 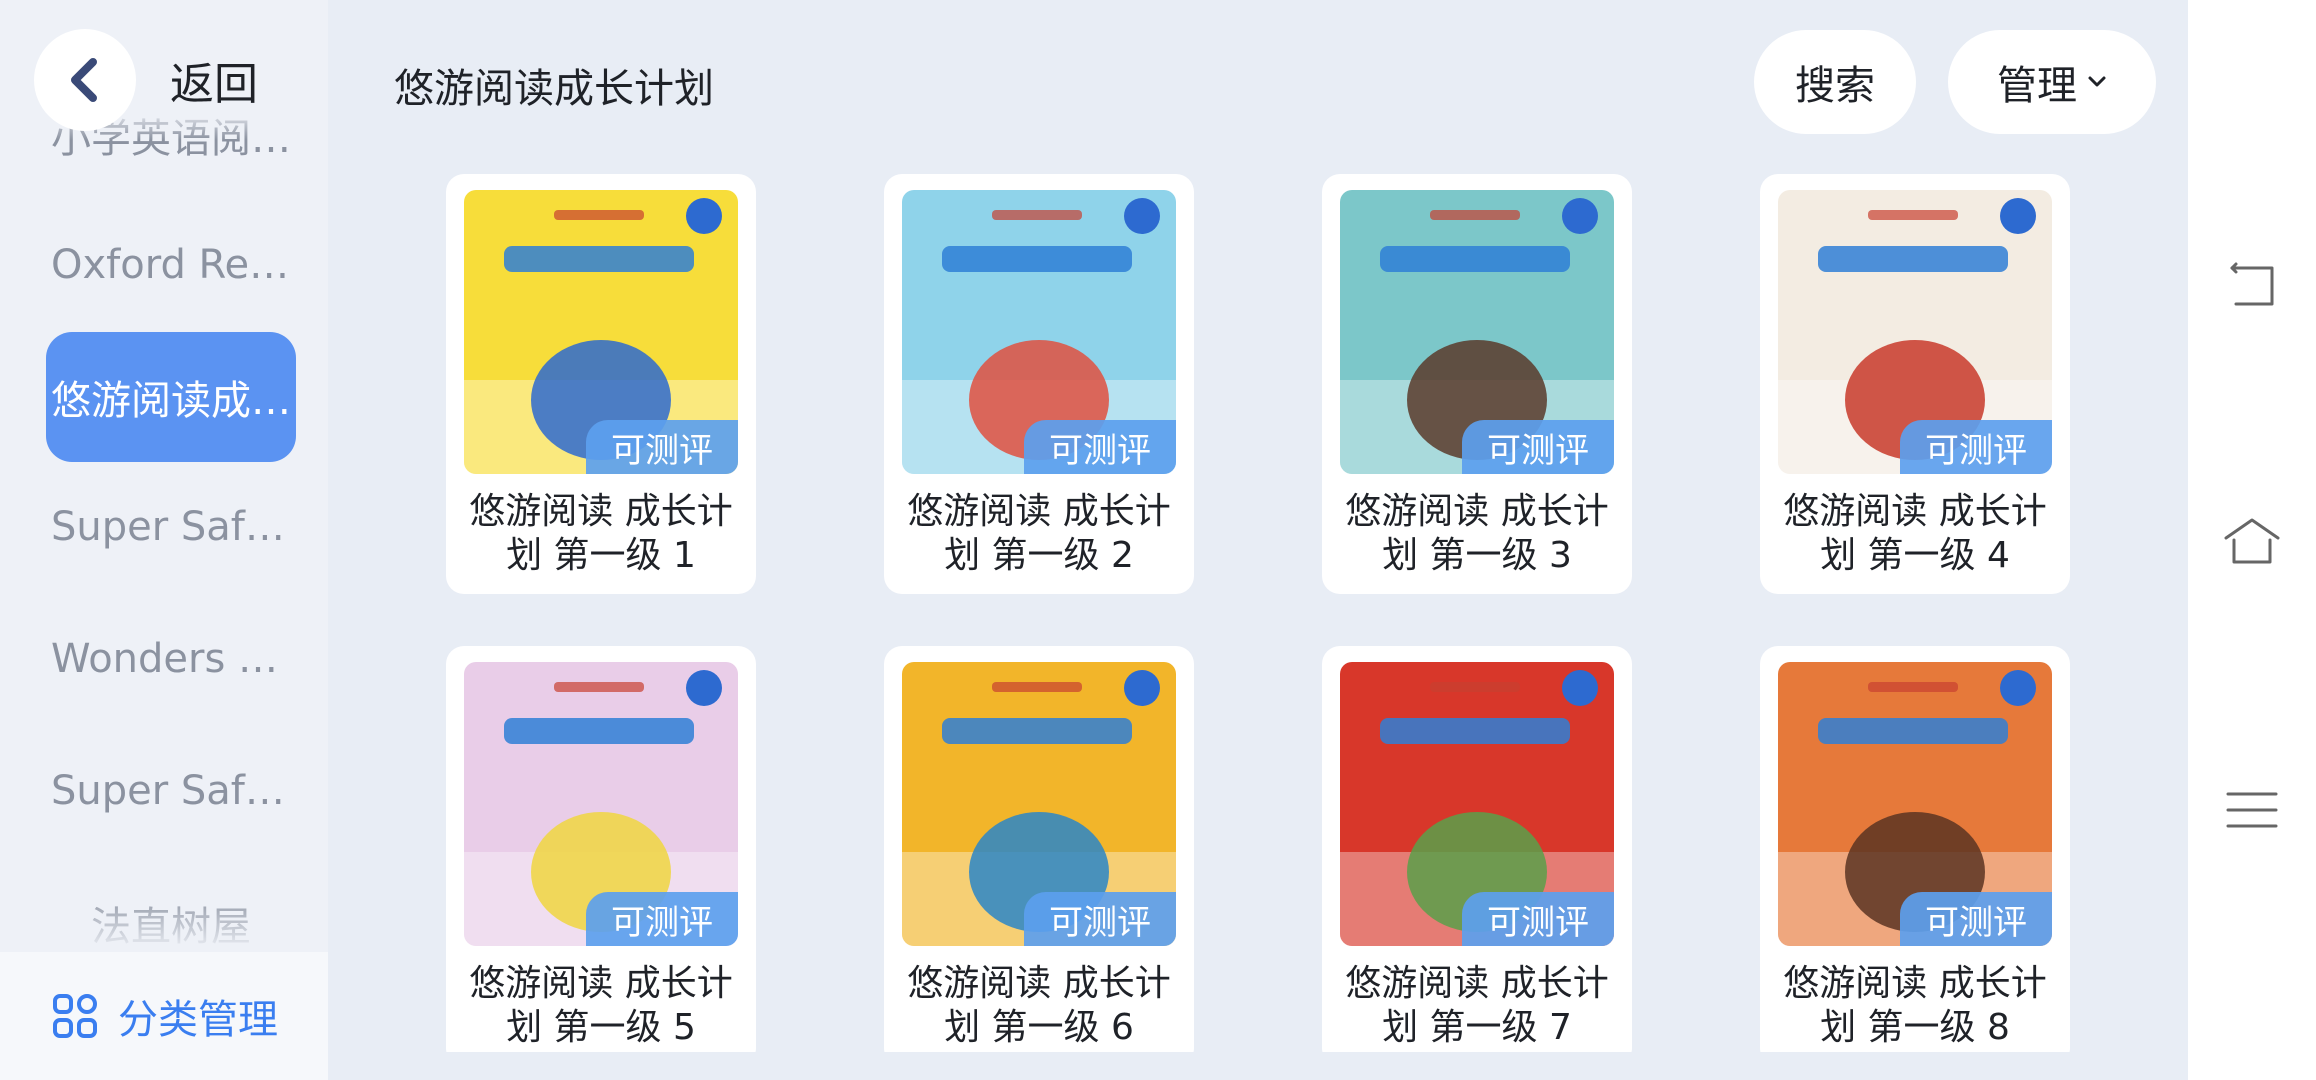 I want to click on chevron-left-icon, so click(x=84, y=80).